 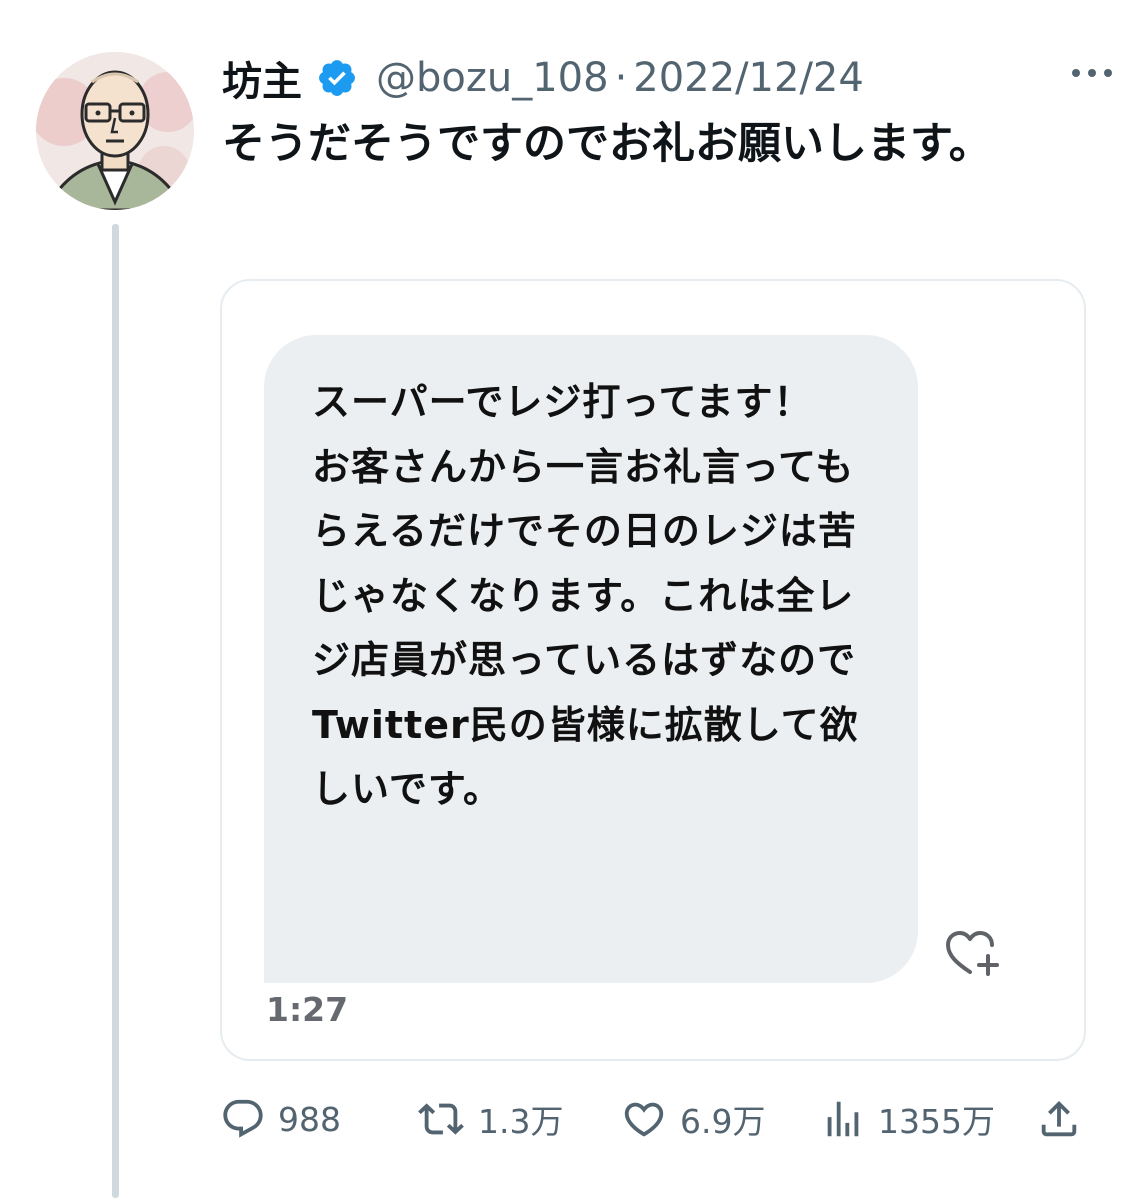 I want to click on tweet-date: 2022/12/24, so click(x=748, y=78).